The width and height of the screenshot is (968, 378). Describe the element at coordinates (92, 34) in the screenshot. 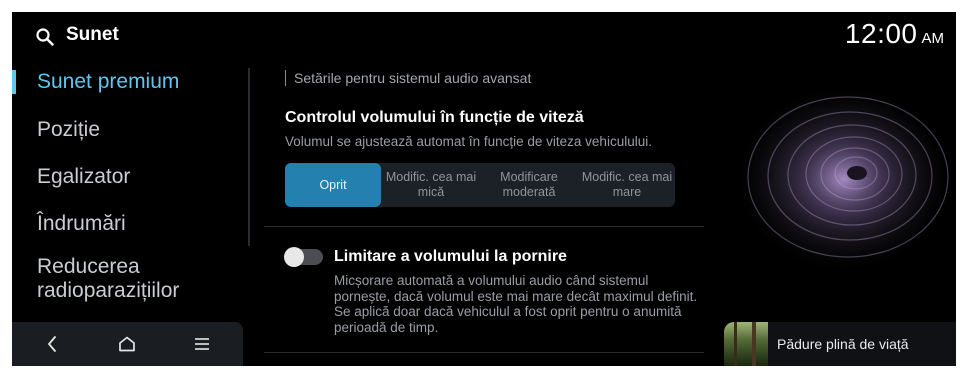

I see `page-title: Sunet` at that location.